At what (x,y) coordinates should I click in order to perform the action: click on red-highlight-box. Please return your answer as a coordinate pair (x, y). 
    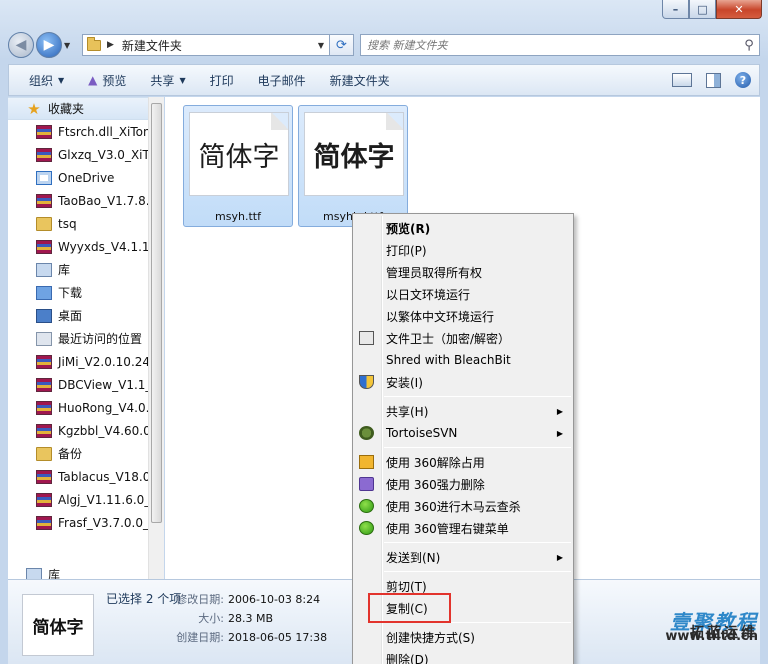
    Looking at the image, I should click on (409, 608).